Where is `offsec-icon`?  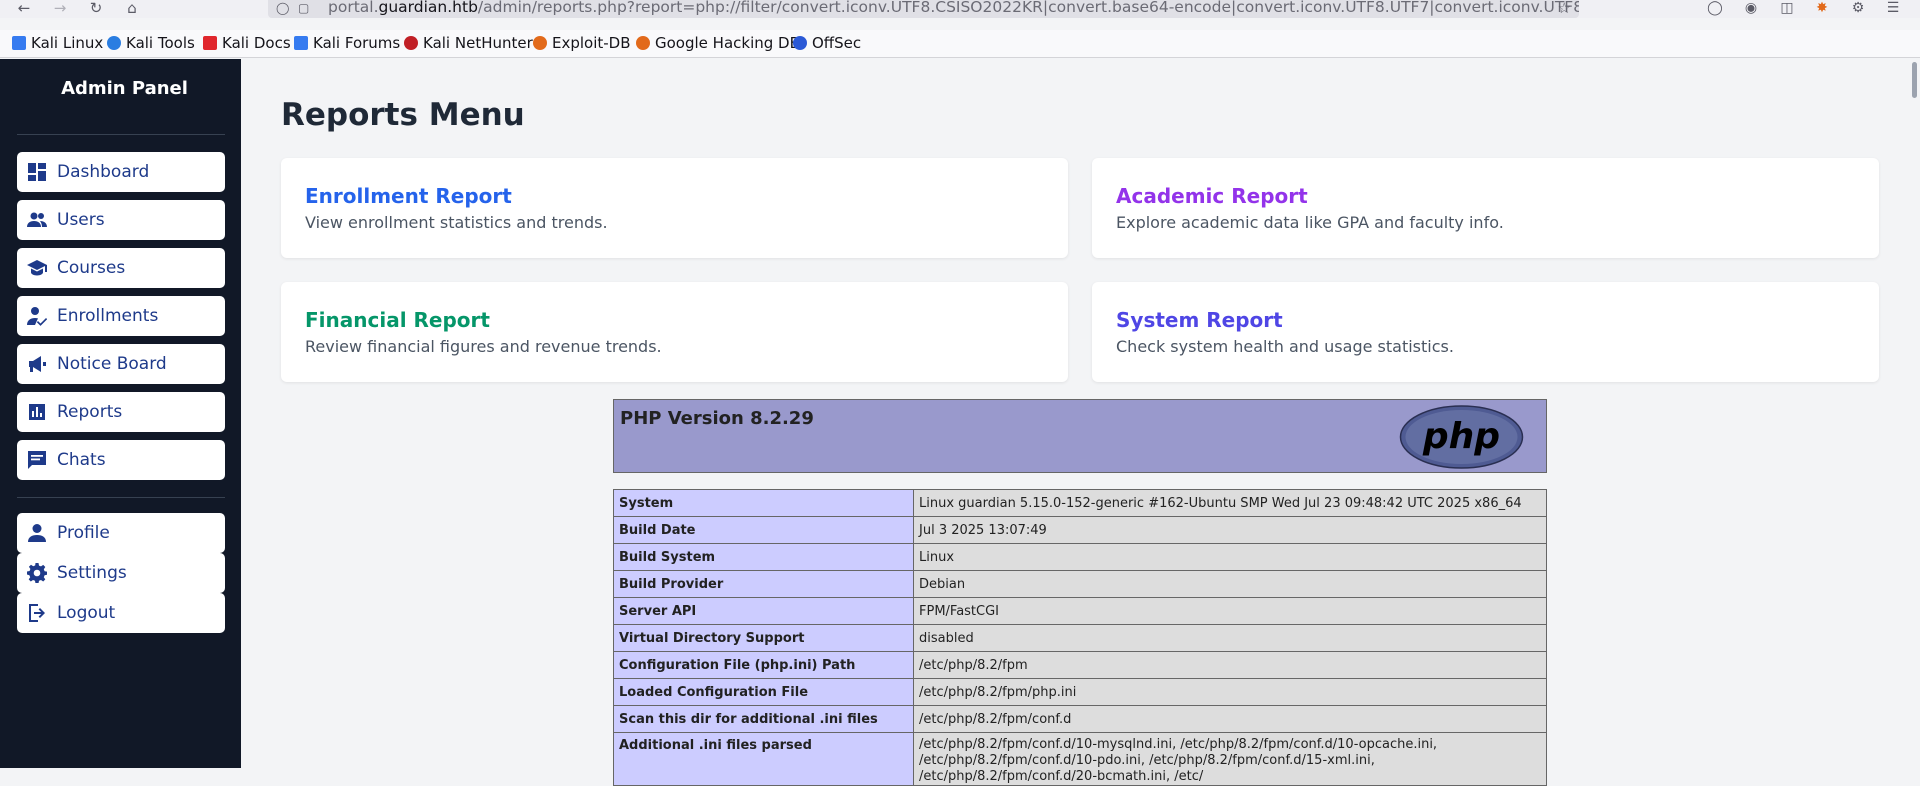
offsec-icon is located at coordinates (800, 43).